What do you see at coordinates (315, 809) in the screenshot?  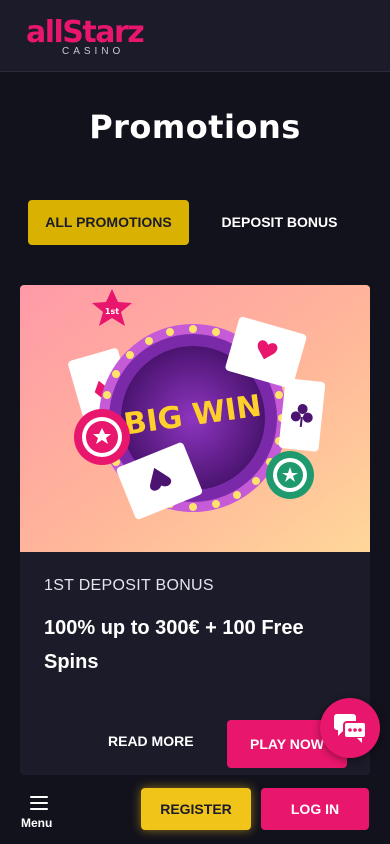 I see `login-button: LOG IN` at bounding box center [315, 809].